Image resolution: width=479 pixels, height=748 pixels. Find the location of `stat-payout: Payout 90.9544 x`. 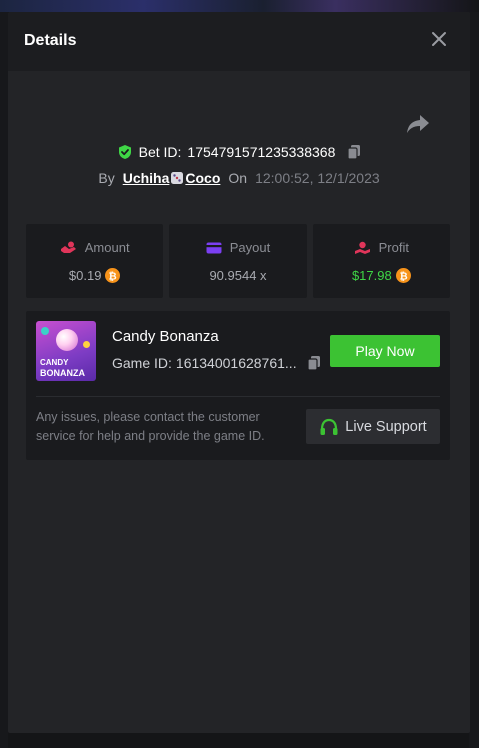

stat-payout: Payout 90.9544 x is located at coordinates (238, 261).